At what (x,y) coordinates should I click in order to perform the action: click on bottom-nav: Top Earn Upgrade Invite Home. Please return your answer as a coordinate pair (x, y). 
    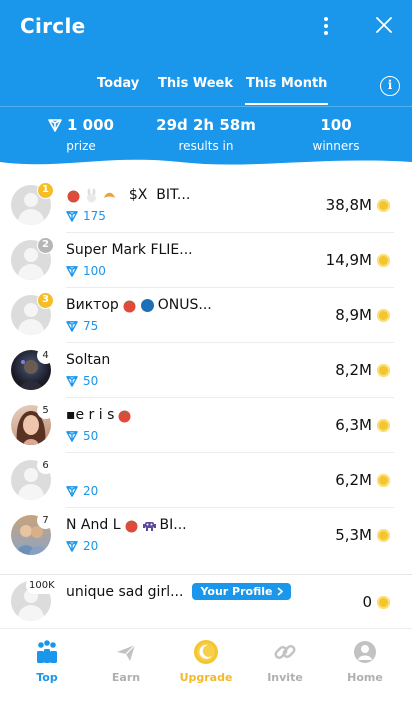
    Looking at the image, I should click on (206, 667).